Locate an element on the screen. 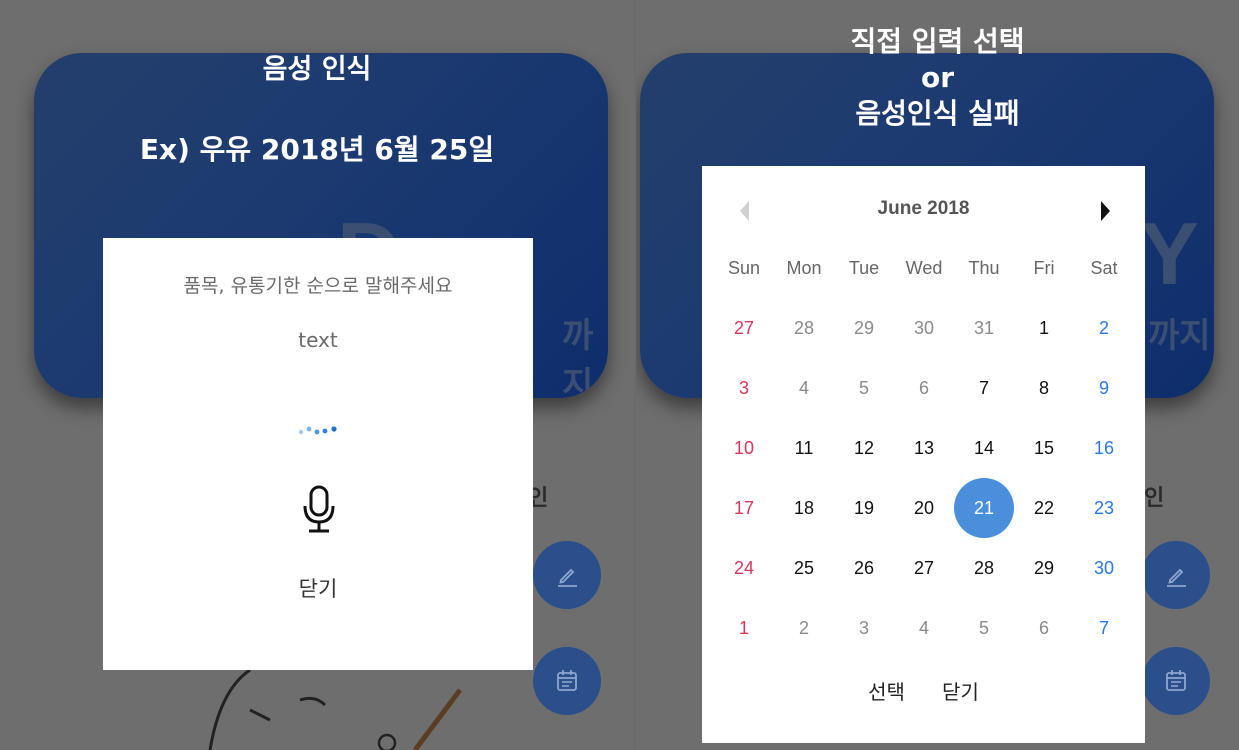 The width and height of the screenshot is (1239, 750). day-number: 31 is located at coordinates (984, 327).